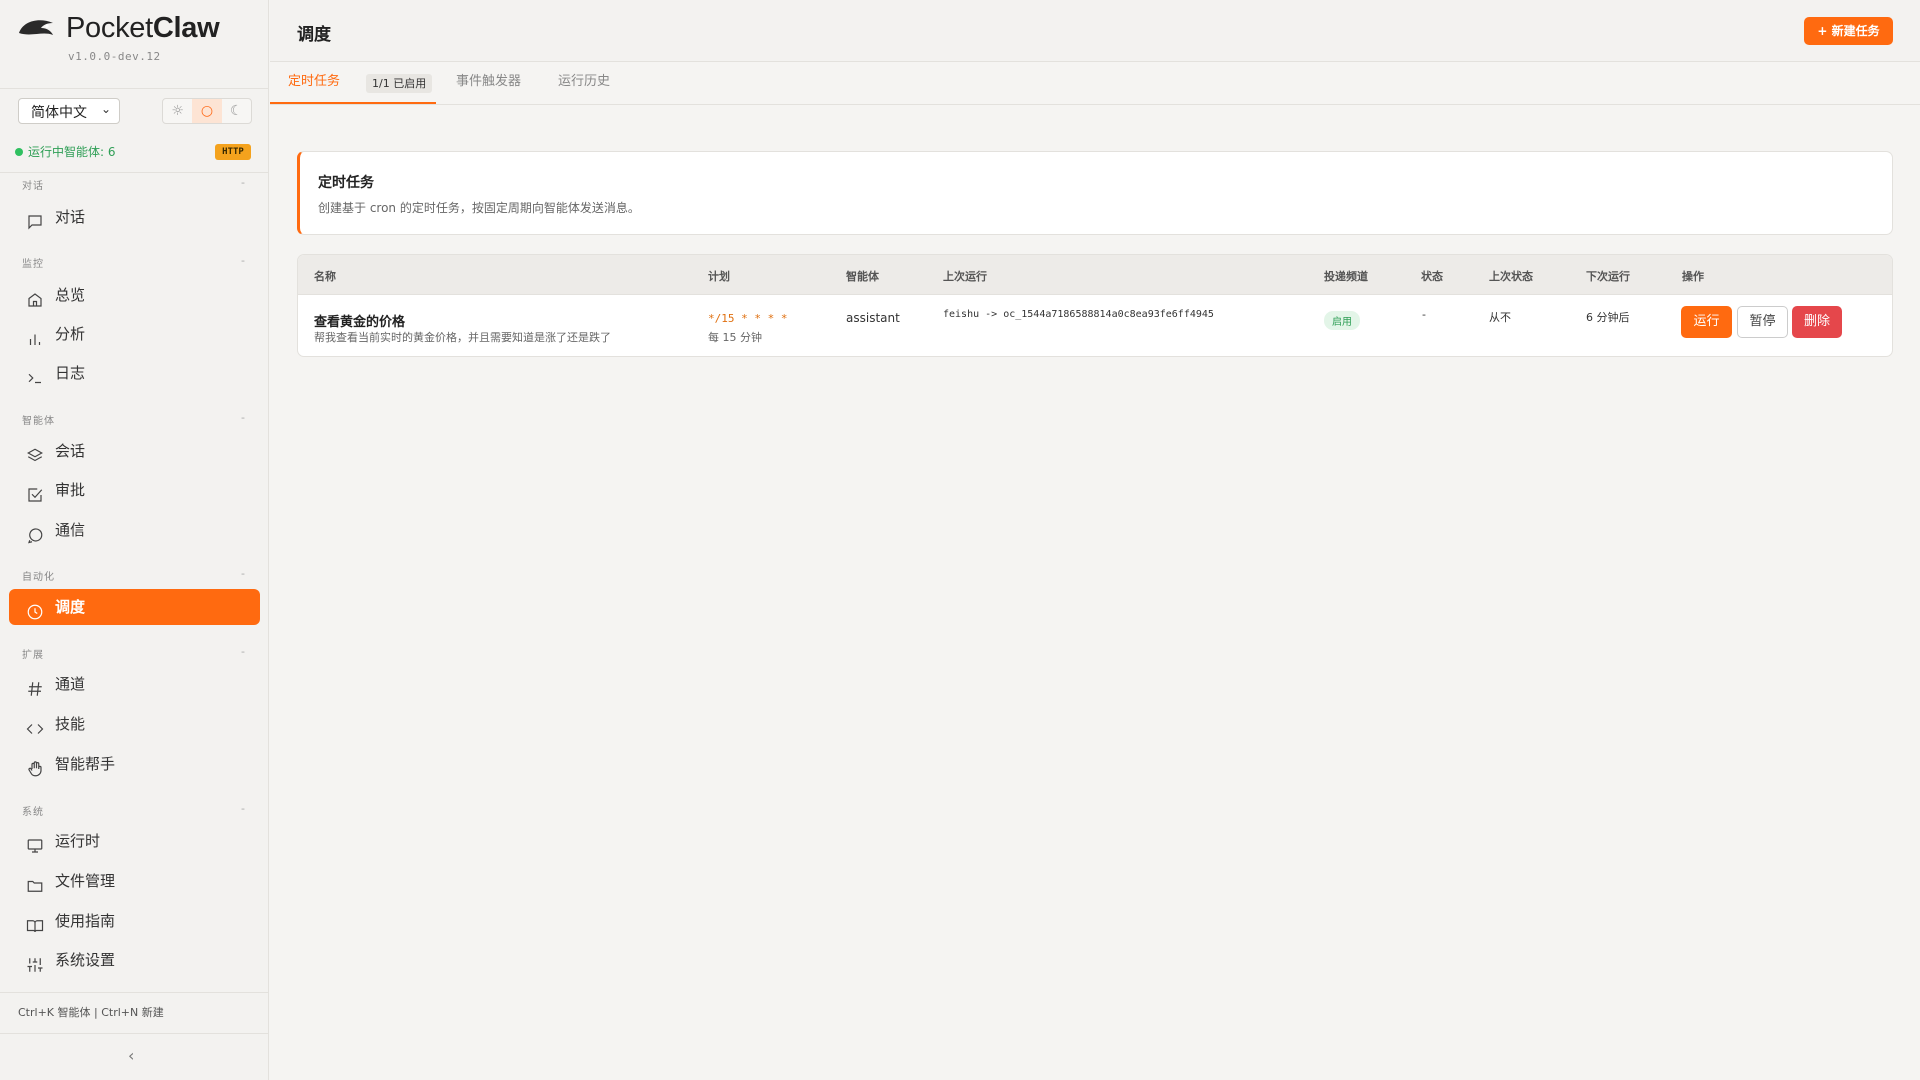 This screenshot has height=1080, width=1920. What do you see at coordinates (35, 335) in the screenshot?
I see `bar-chart-icon` at bounding box center [35, 335].